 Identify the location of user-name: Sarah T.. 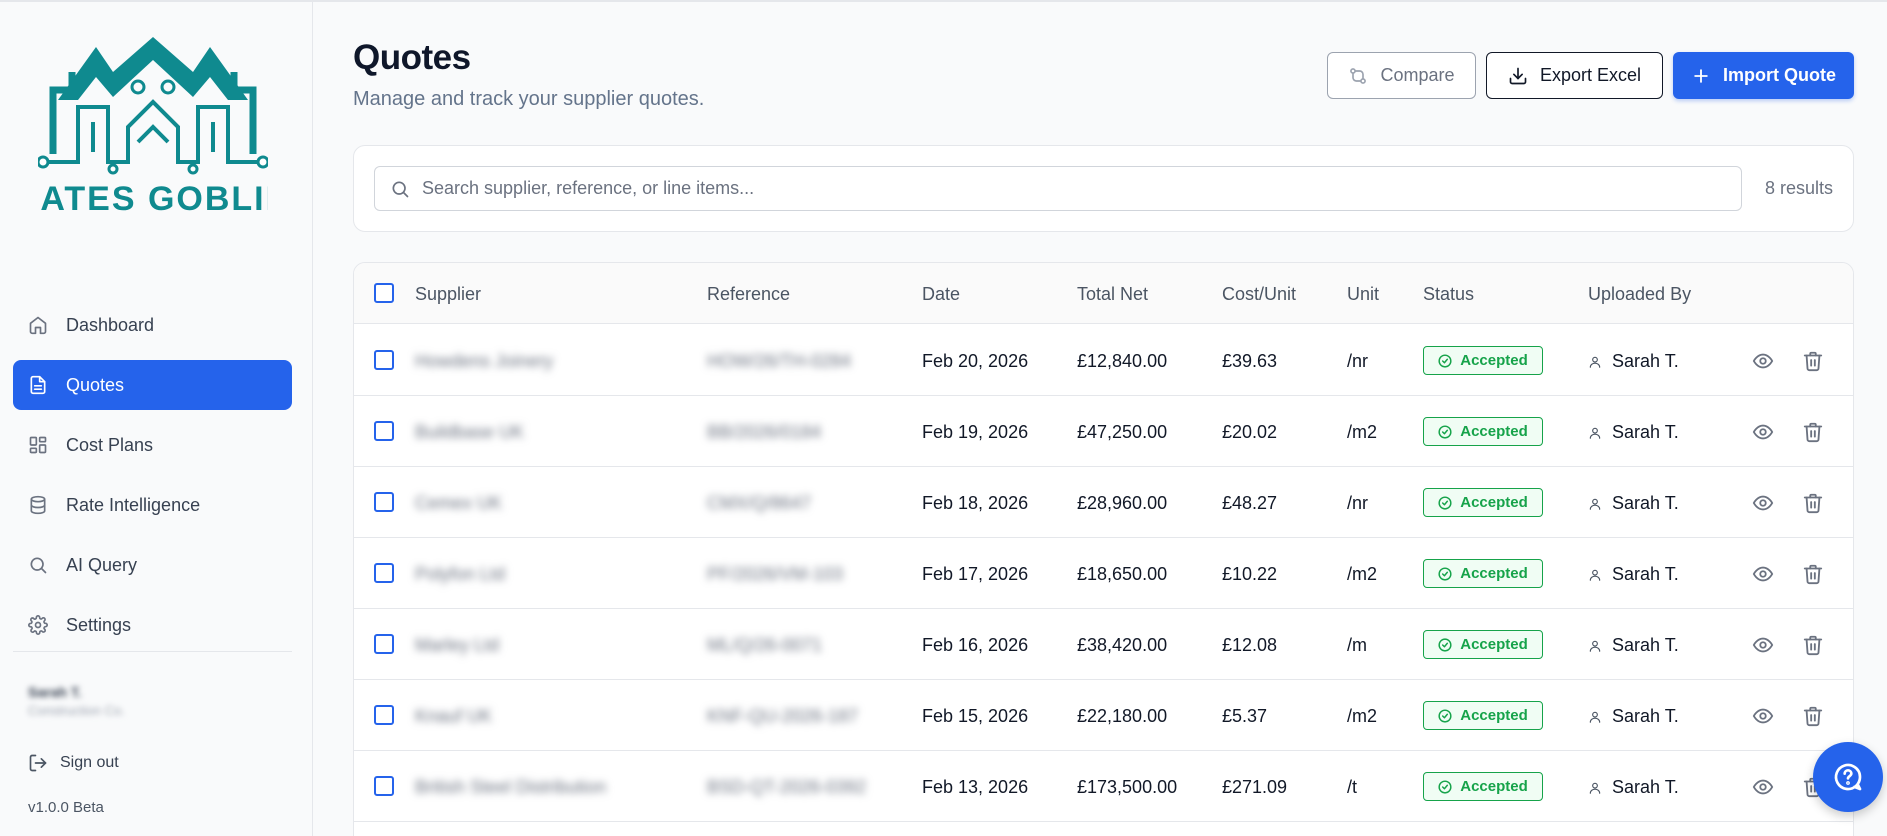
(55, 692).